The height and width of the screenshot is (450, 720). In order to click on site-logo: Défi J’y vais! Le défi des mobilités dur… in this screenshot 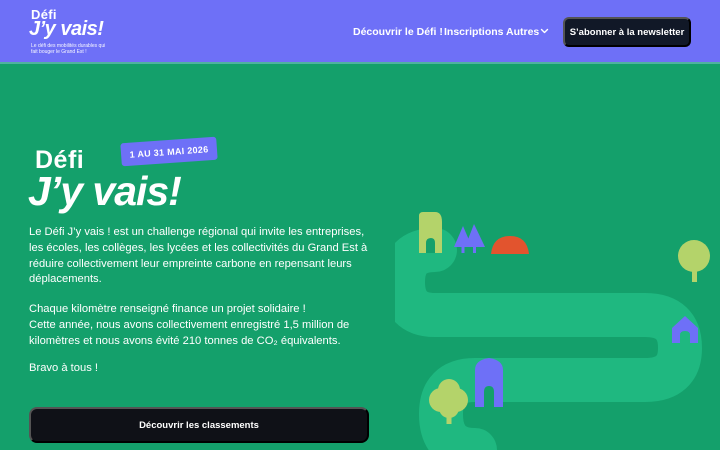, I will do `click(84, 31)`.